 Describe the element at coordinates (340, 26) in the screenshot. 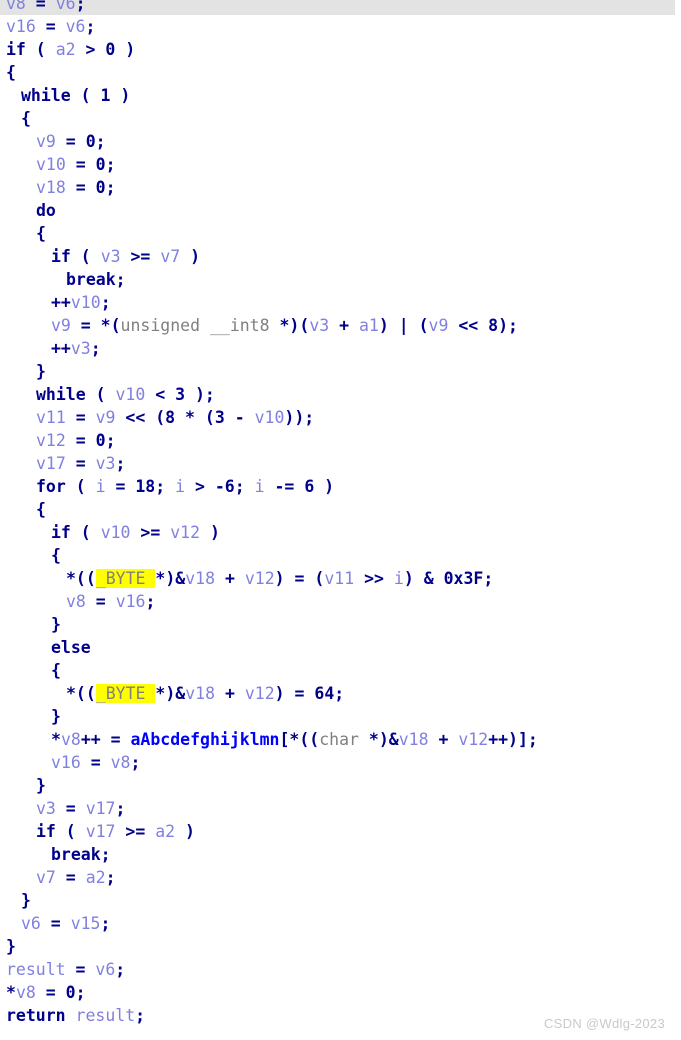

I see `code-line: v16 = v6;` at that location.